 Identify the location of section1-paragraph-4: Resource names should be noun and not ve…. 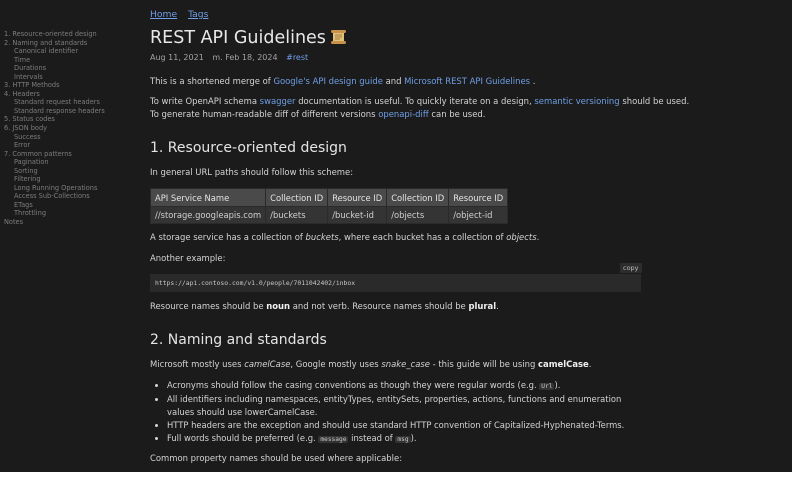
(324, 306).